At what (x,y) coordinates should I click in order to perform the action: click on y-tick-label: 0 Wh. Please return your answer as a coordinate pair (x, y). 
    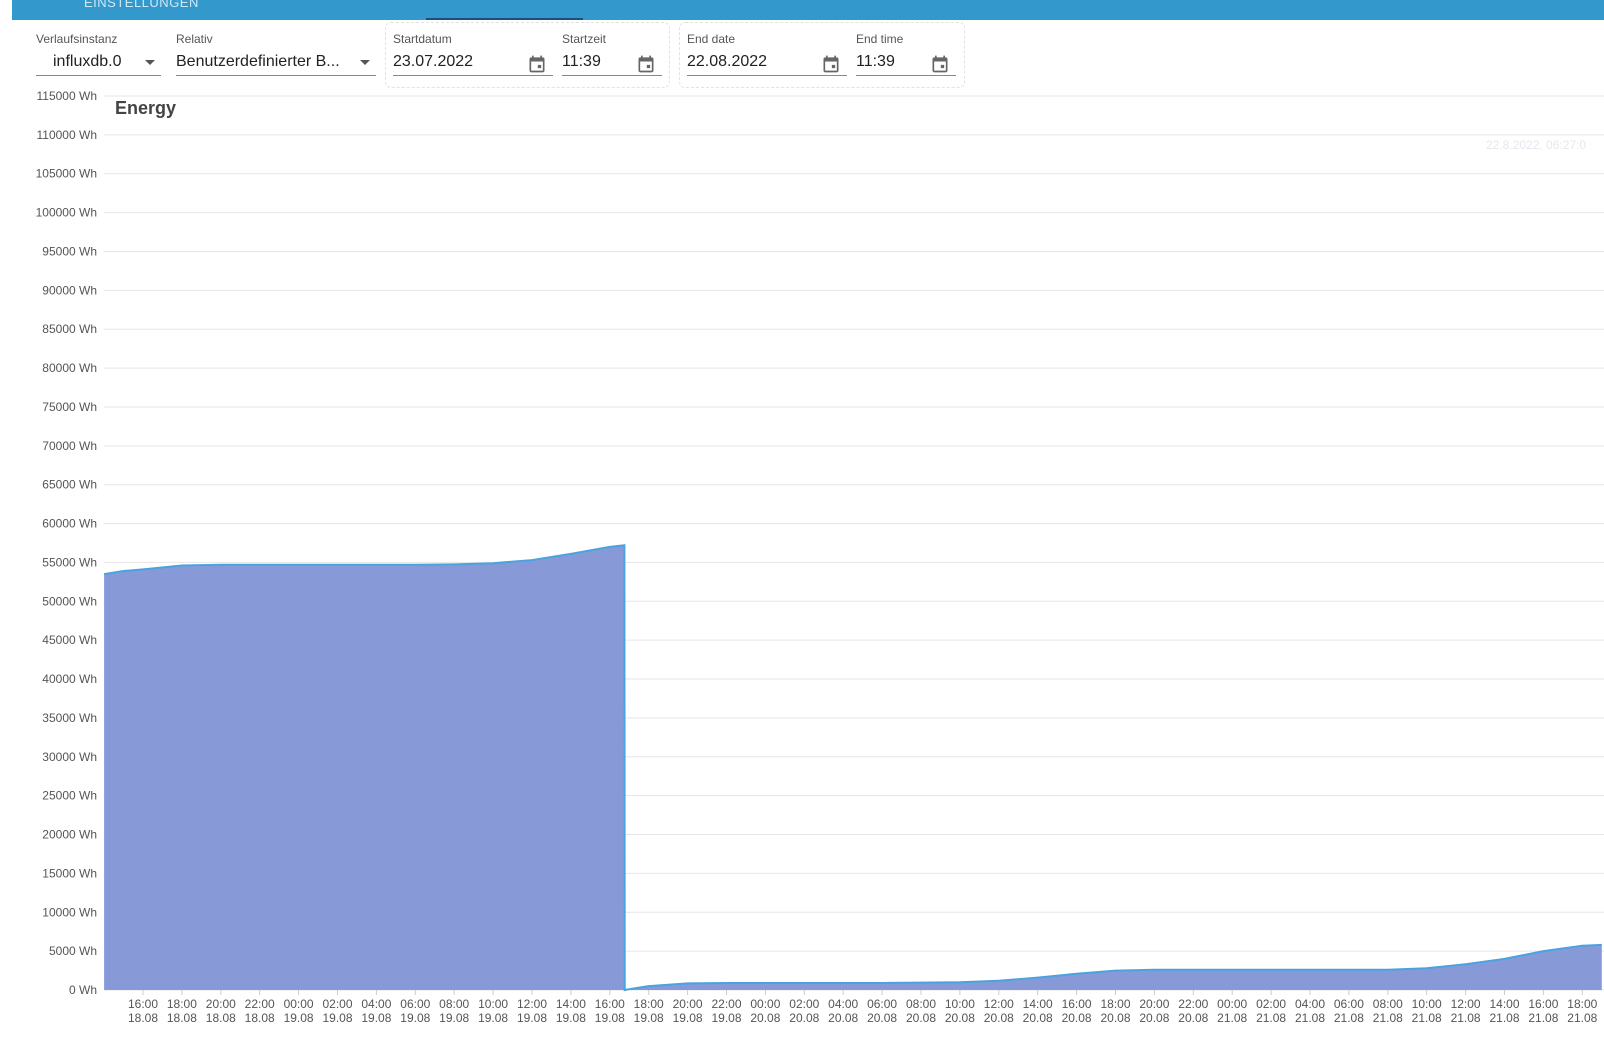
    Looking at the image, I should click on (83, 990).